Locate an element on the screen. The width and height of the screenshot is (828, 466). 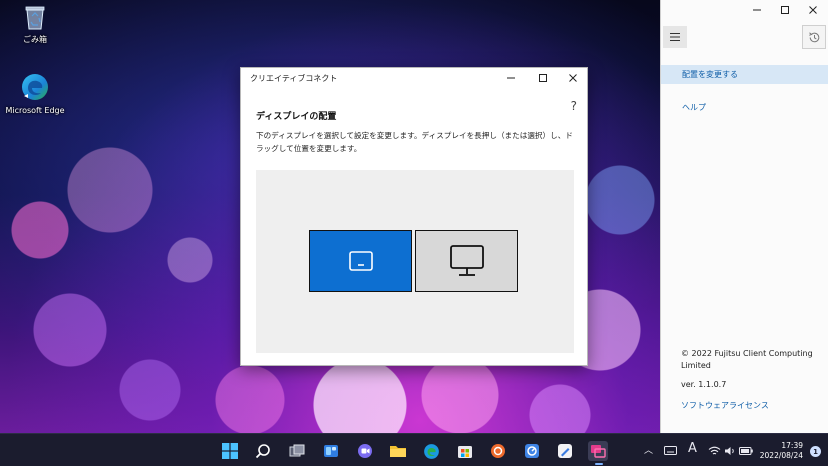
edge-taskbar-button is located at coordinates (431, 451).